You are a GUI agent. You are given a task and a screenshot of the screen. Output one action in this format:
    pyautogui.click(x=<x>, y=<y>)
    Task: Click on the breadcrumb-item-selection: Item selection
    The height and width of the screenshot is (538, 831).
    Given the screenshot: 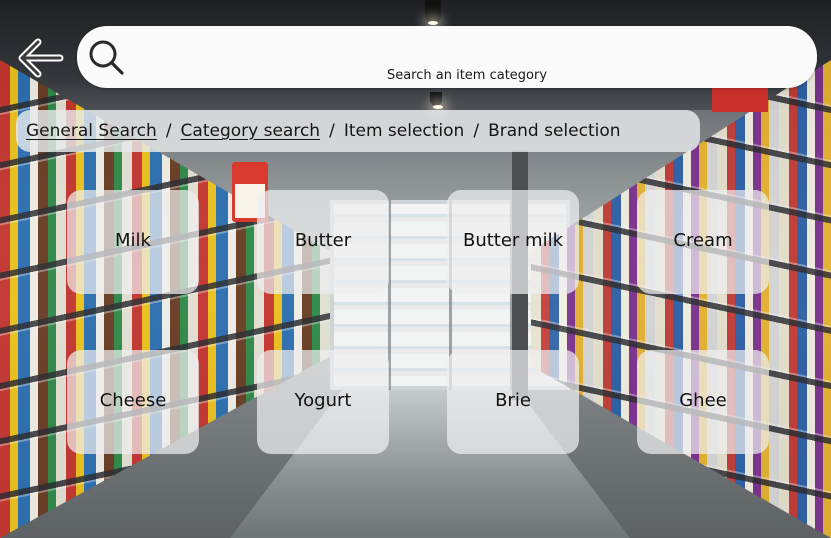 What is the action you would take?
    pyautogui.click(x=404, y=131)
    